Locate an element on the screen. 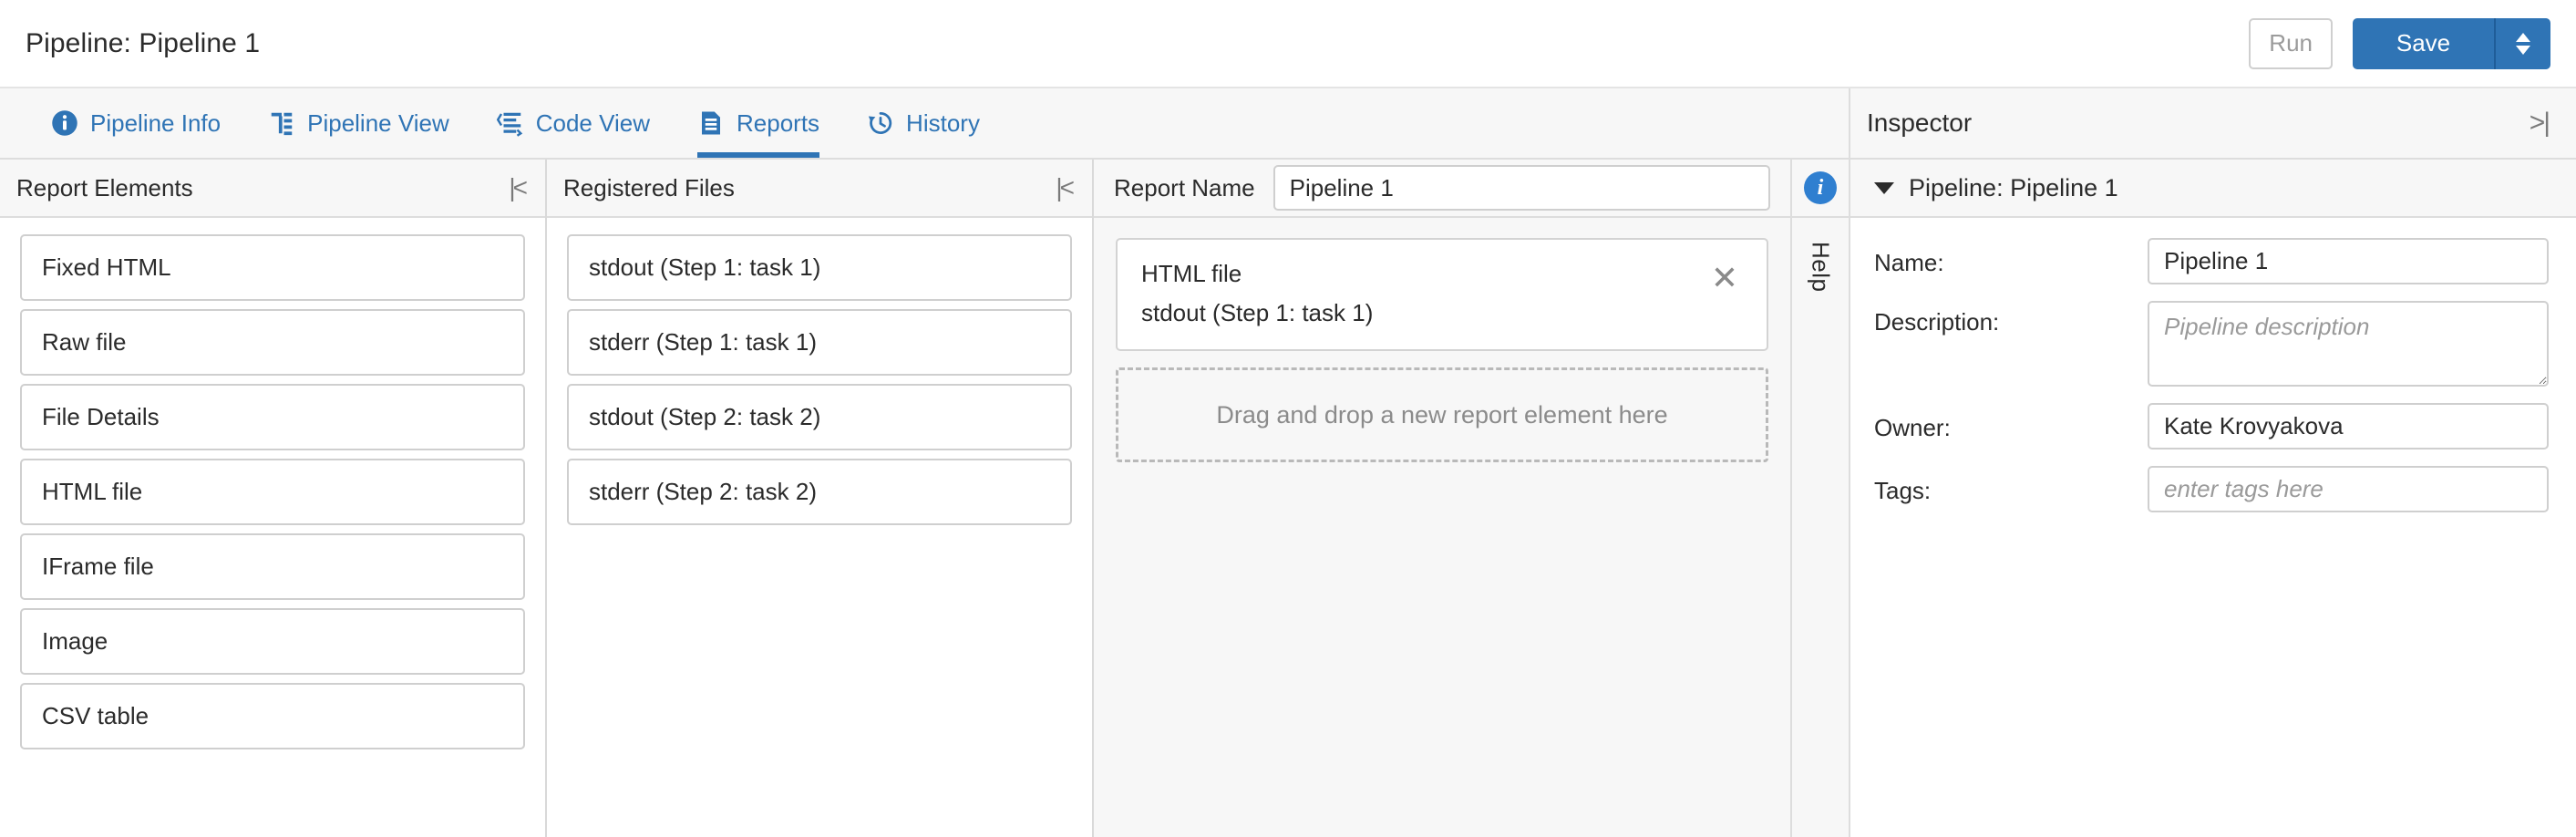 The image size is (2576, 837). list-item: HTML file is located at coordinates (272, 492).